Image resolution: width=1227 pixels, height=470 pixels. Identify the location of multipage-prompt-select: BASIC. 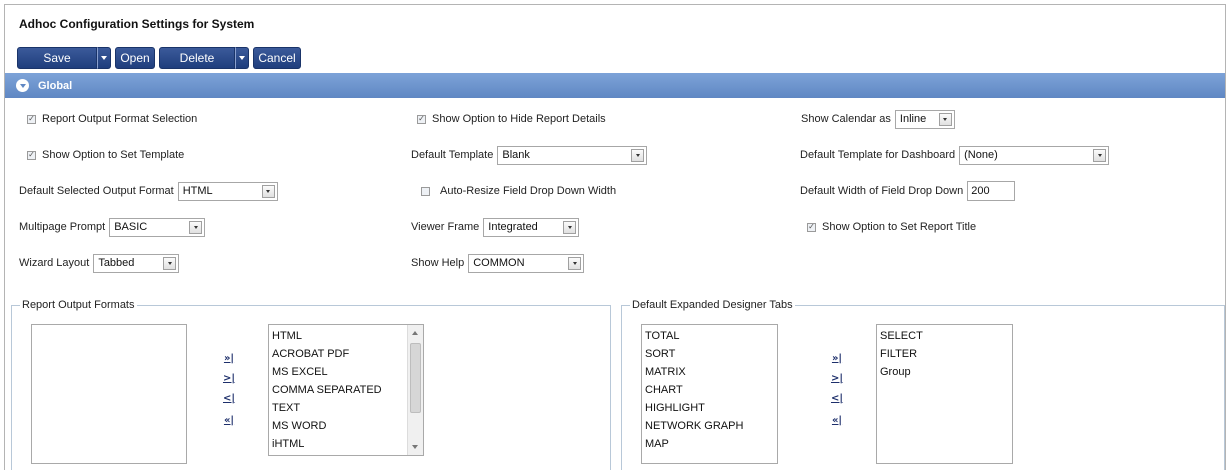
(157, 227).